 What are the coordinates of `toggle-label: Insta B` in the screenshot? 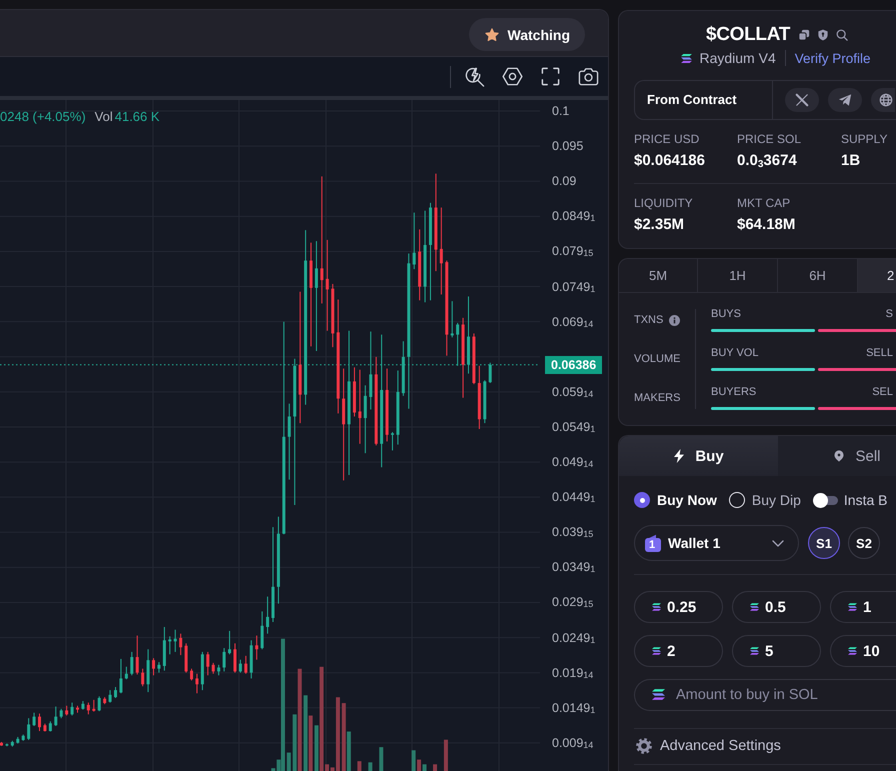 It's located at (866, 500).